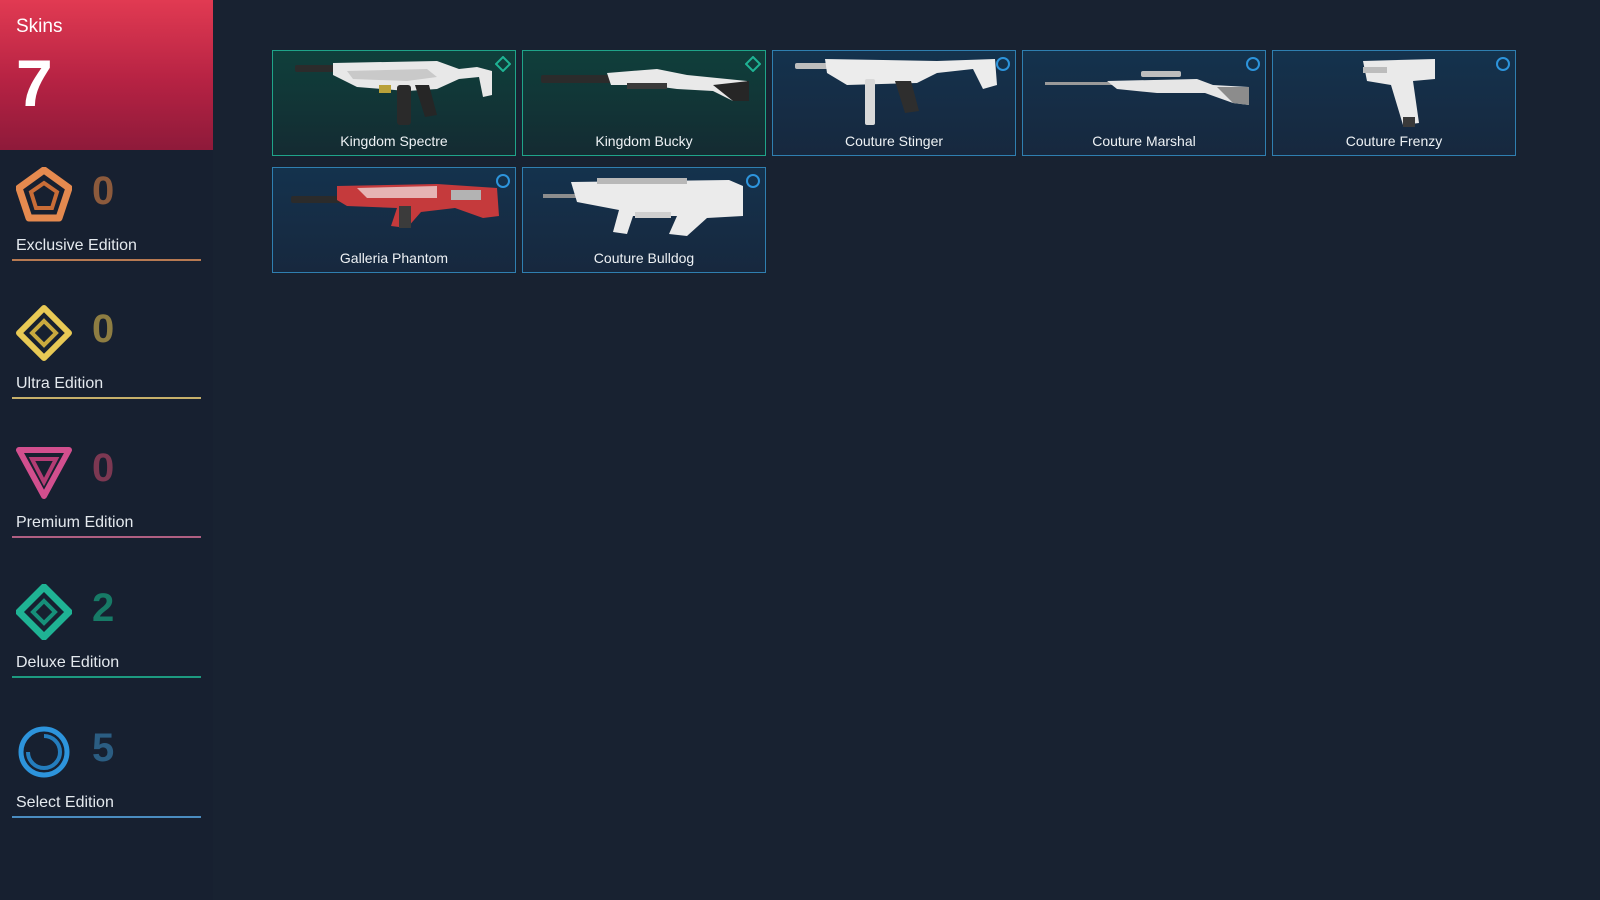  I want to click on skin-card-couture-stinger: Couture Stinger, so click(894, 103).